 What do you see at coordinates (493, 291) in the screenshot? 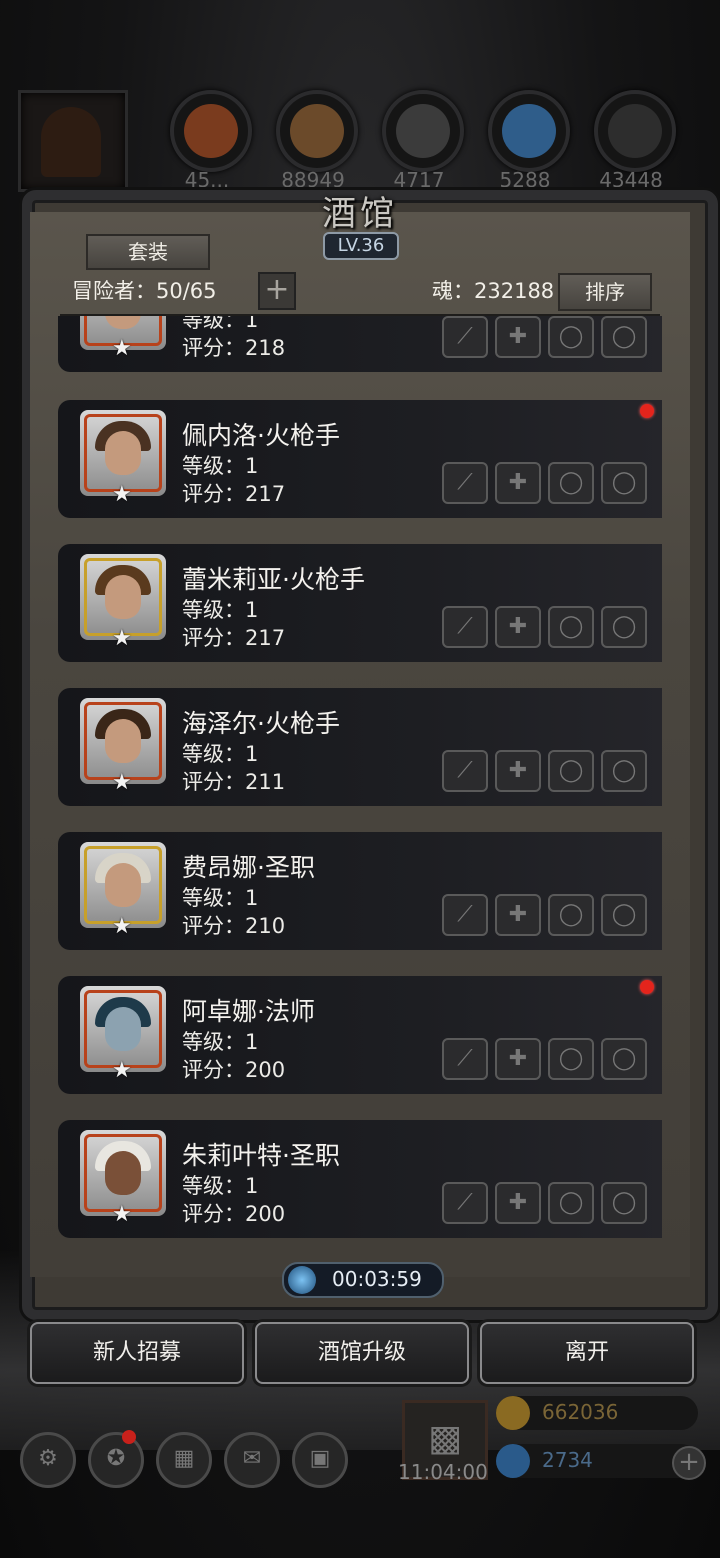
I see `soul-count: 魂：232188` at bounding box center [493, 291].